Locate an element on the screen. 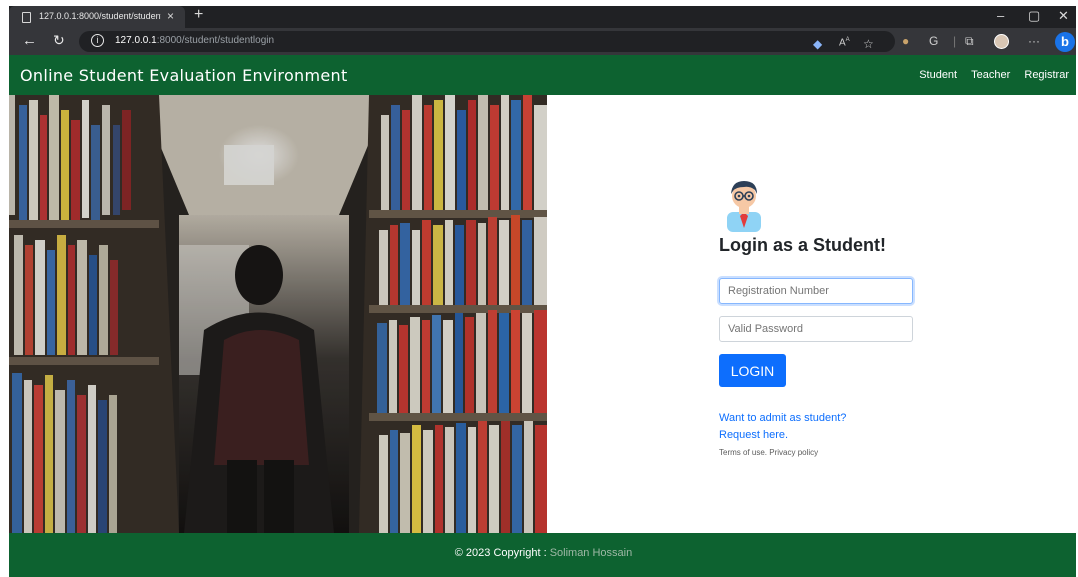  browser-tab: 127.0.0.1:8000/student/studentlc × is located at coordinates (97, 17).